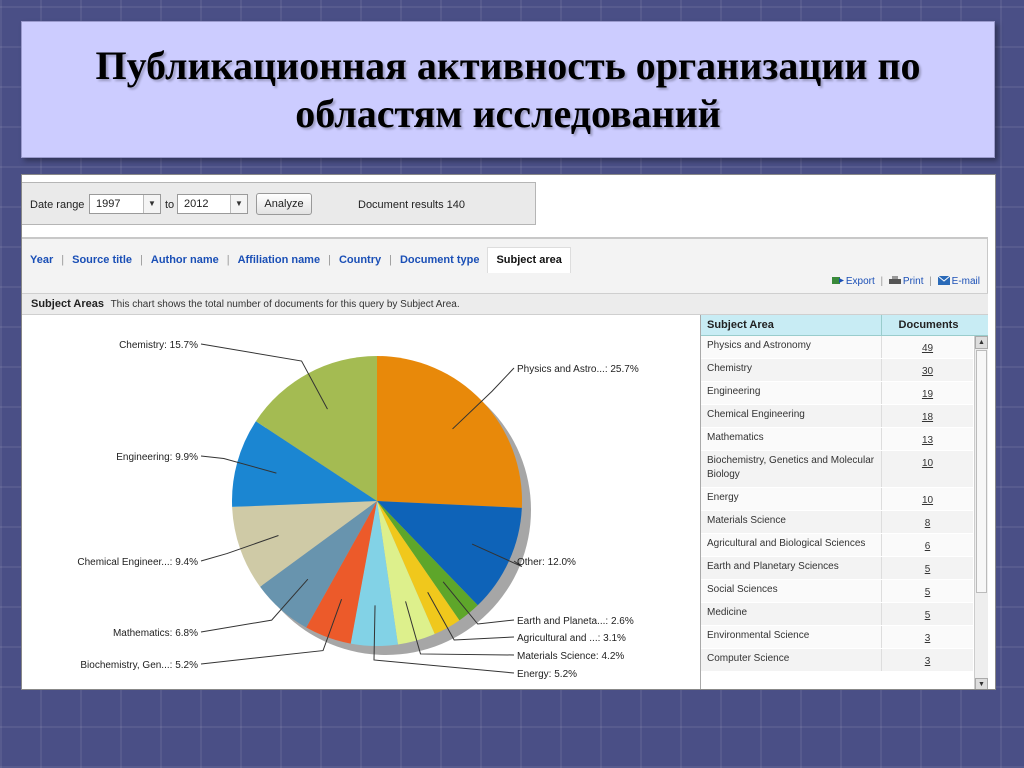 The width and height of the screenshot is (1024, 768). I want to click on documents-count-link: 6, so click(928, 546).